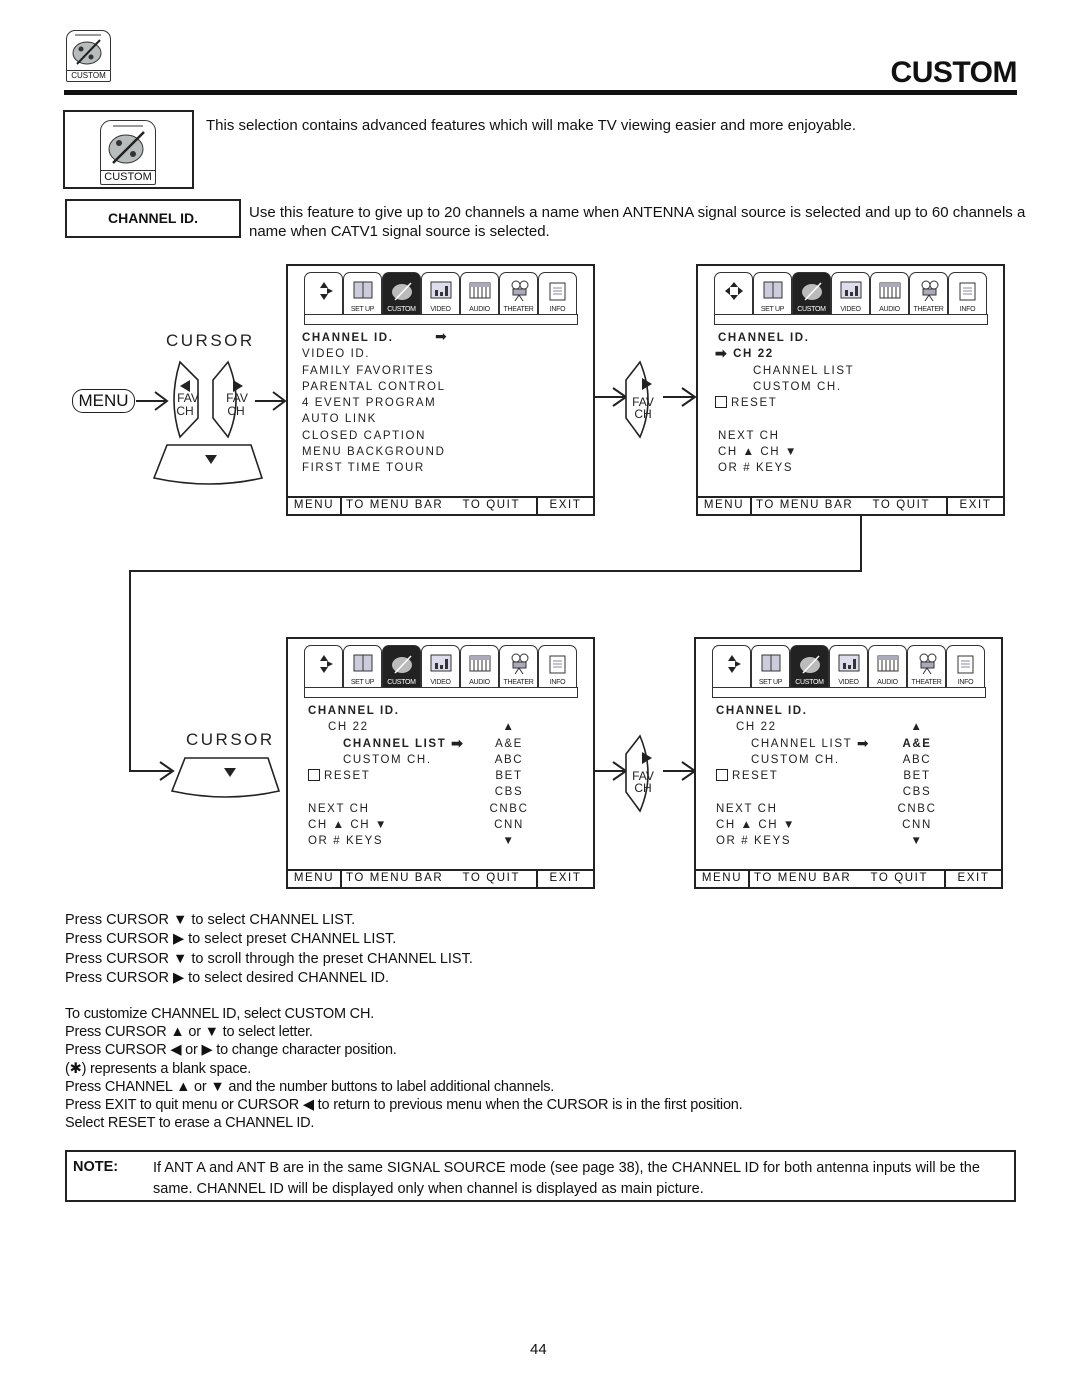 The image size is (1080, 1397). Describe the element at coordinates (188, 398) in the screenshot. I see `svg-text: FAV` at that location.